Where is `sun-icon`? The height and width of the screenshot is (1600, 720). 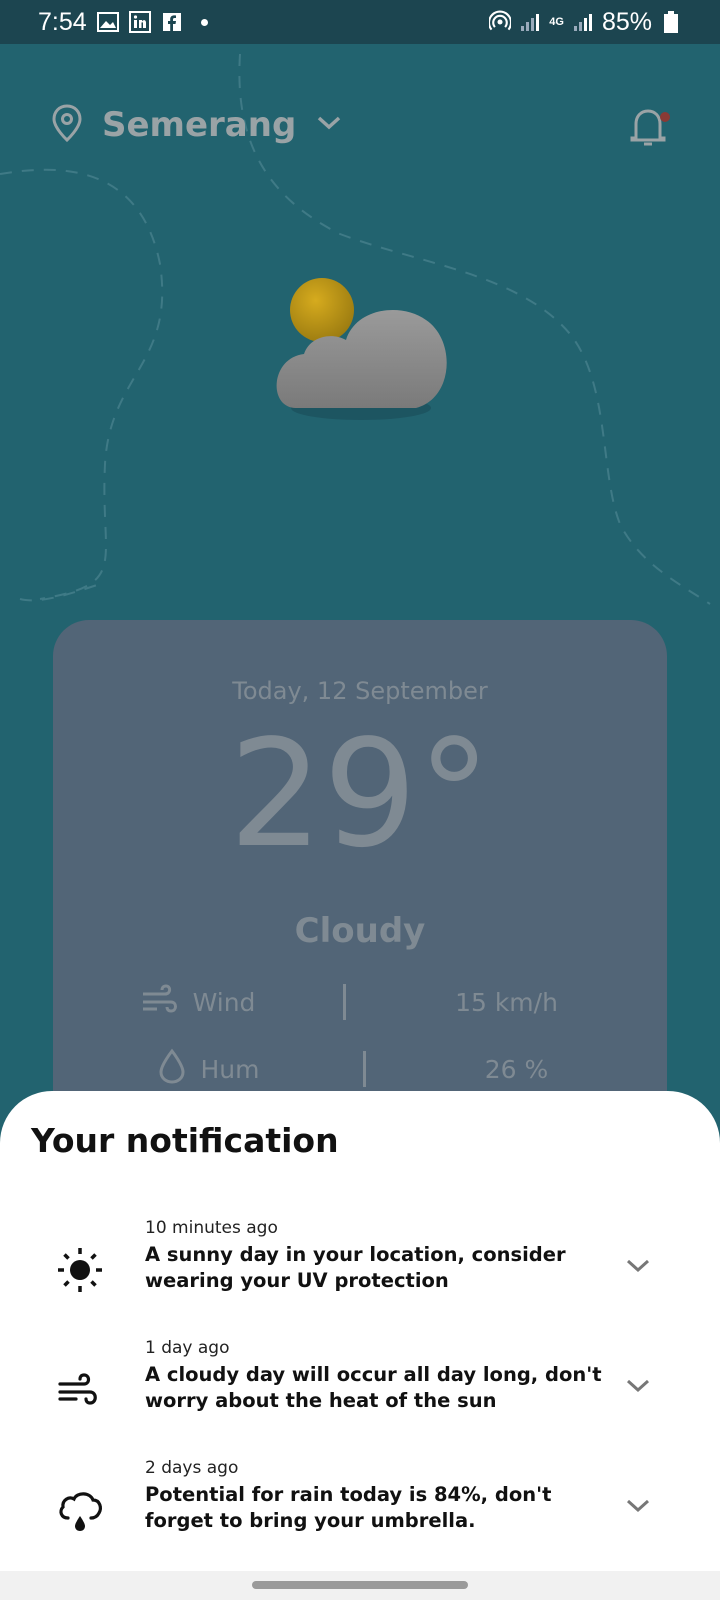 sun-icon is located at coordinates (80, 1270).